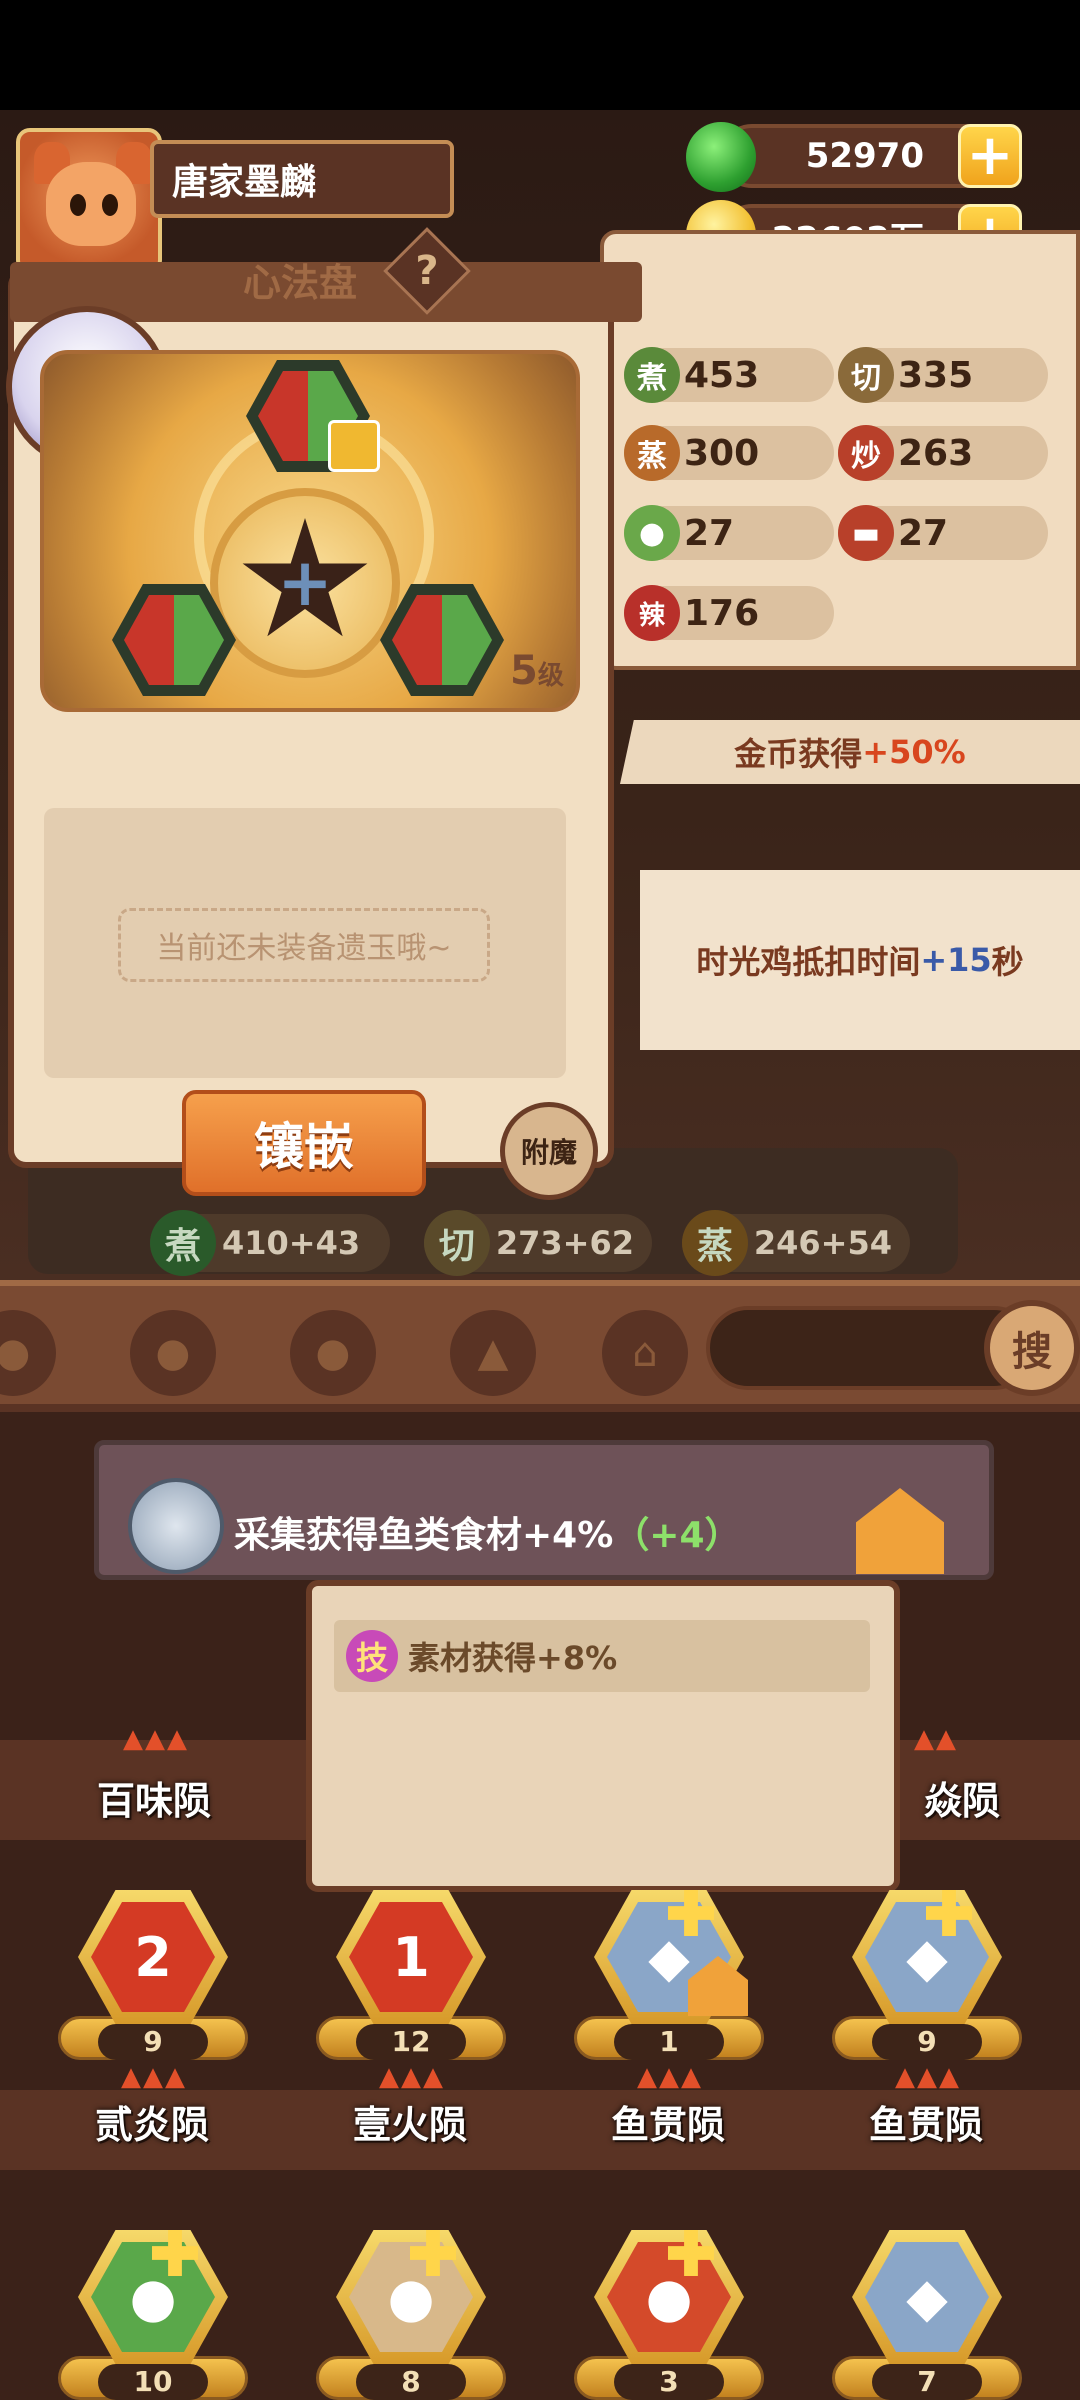 Image resolution: width=1080 pixels, height=2400 pixels. Describe the element at coordinates (427, 271) in the screenshot. I see `question-icon: ?` at that location.